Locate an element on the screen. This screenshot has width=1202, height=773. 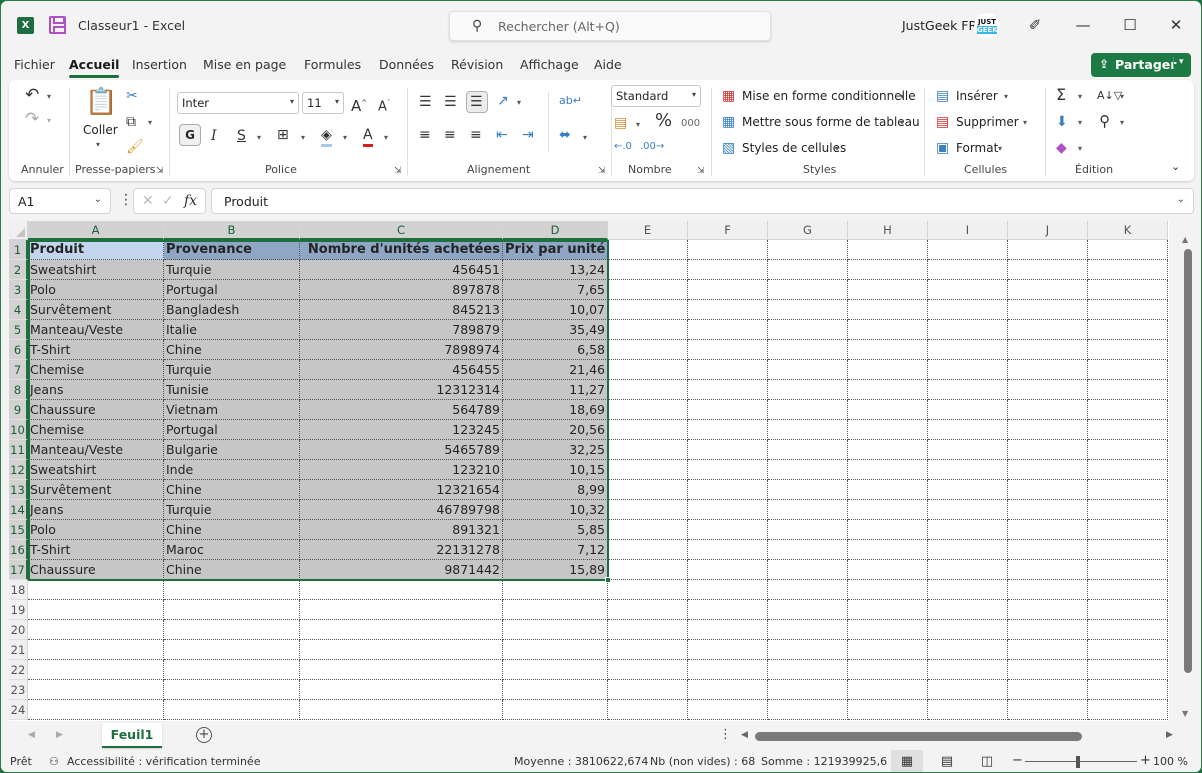
minimize-icon: — is located at coordinates (1083, 25).